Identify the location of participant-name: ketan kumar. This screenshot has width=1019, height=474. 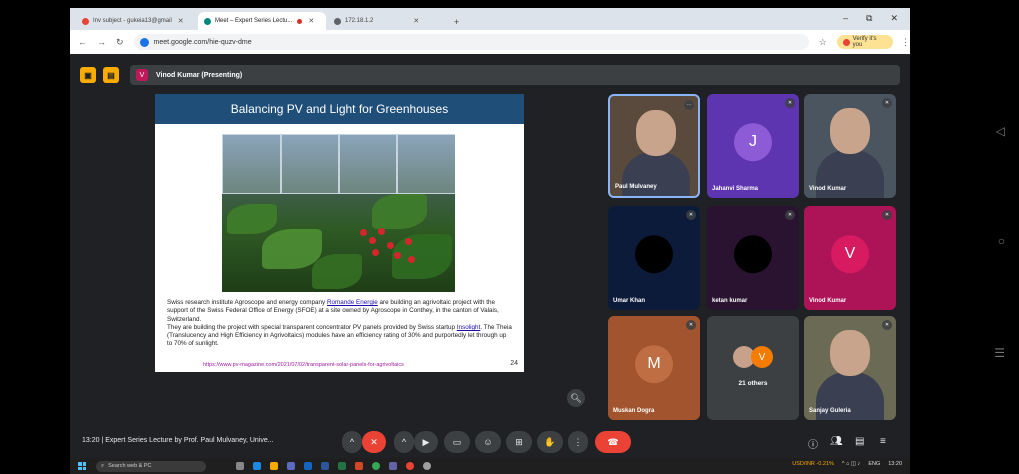
(730, 301).